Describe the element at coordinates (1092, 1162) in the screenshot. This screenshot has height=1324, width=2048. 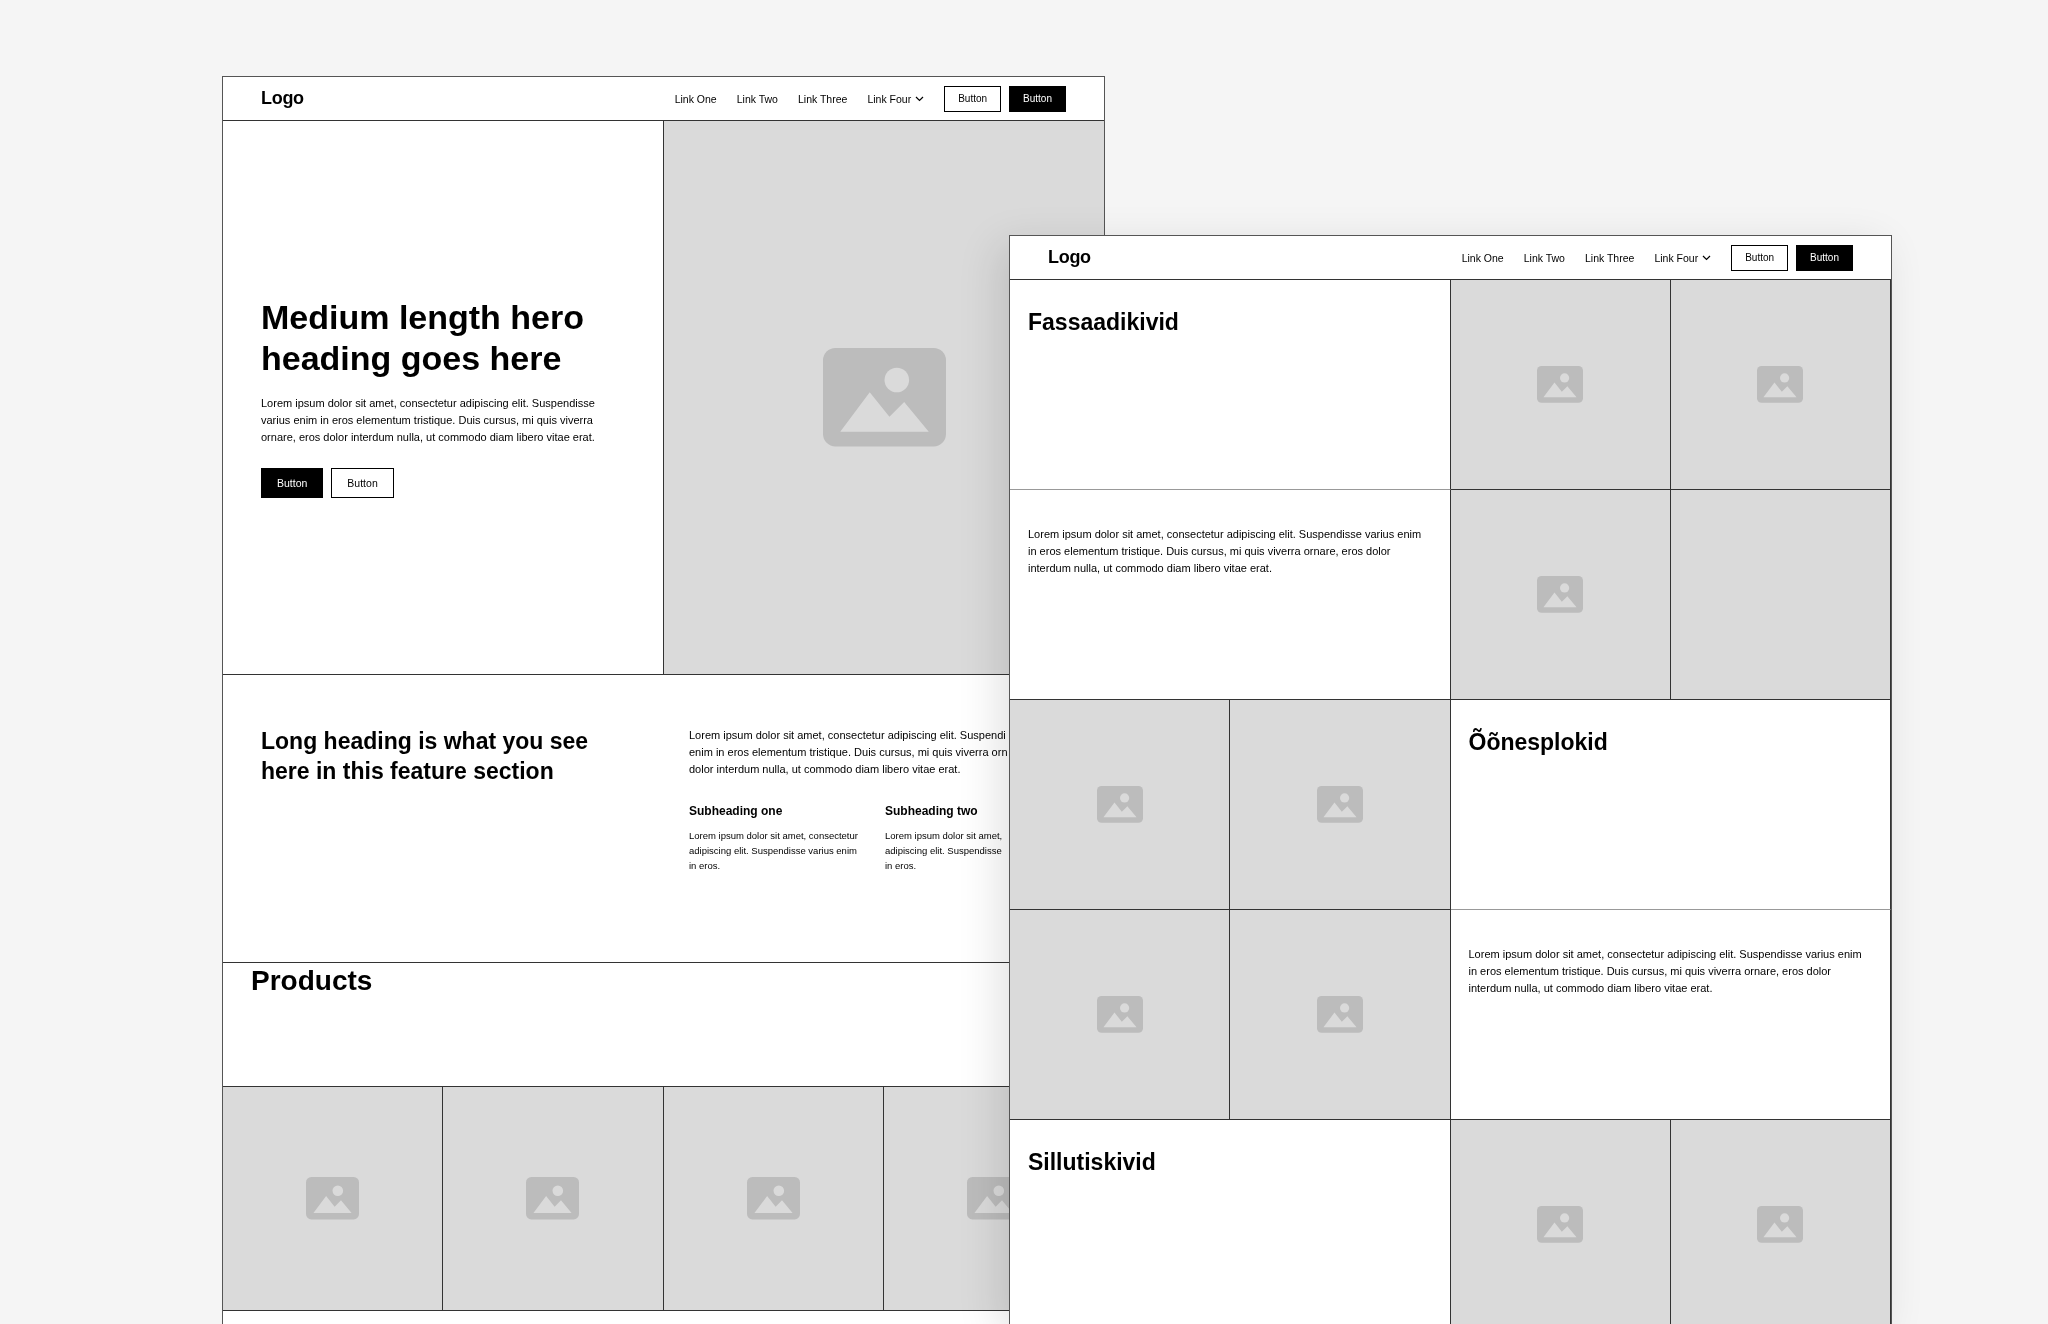
I see `section-heading: Sillutiskivid` at that location.